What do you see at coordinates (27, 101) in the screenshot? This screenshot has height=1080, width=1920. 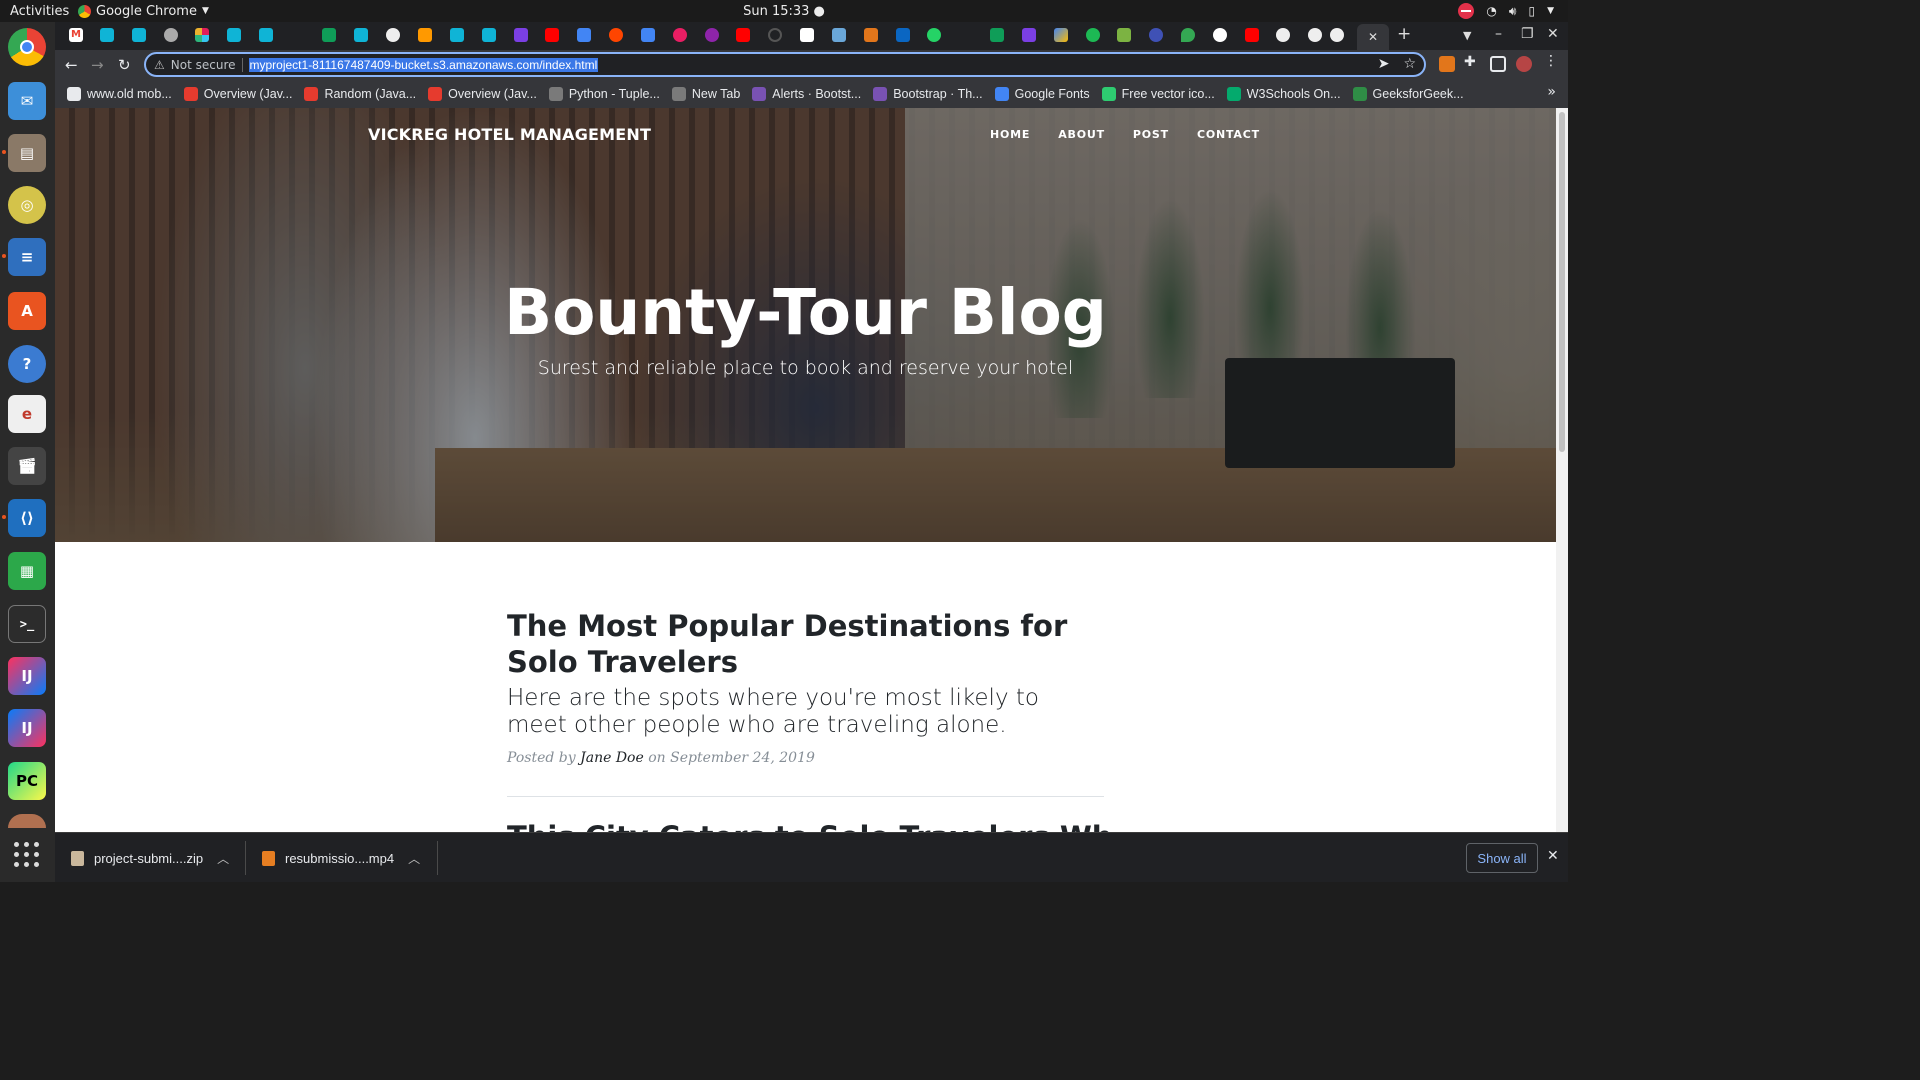 I see `mail-icon: ✉` at bounding box center [27, 101].